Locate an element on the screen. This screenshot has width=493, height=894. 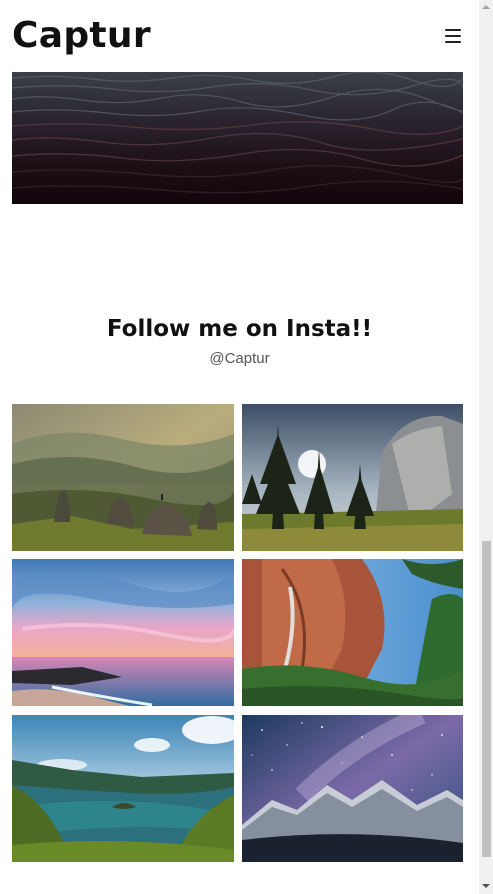
waterfall-canyon-image is located at coordinates (352, 632).